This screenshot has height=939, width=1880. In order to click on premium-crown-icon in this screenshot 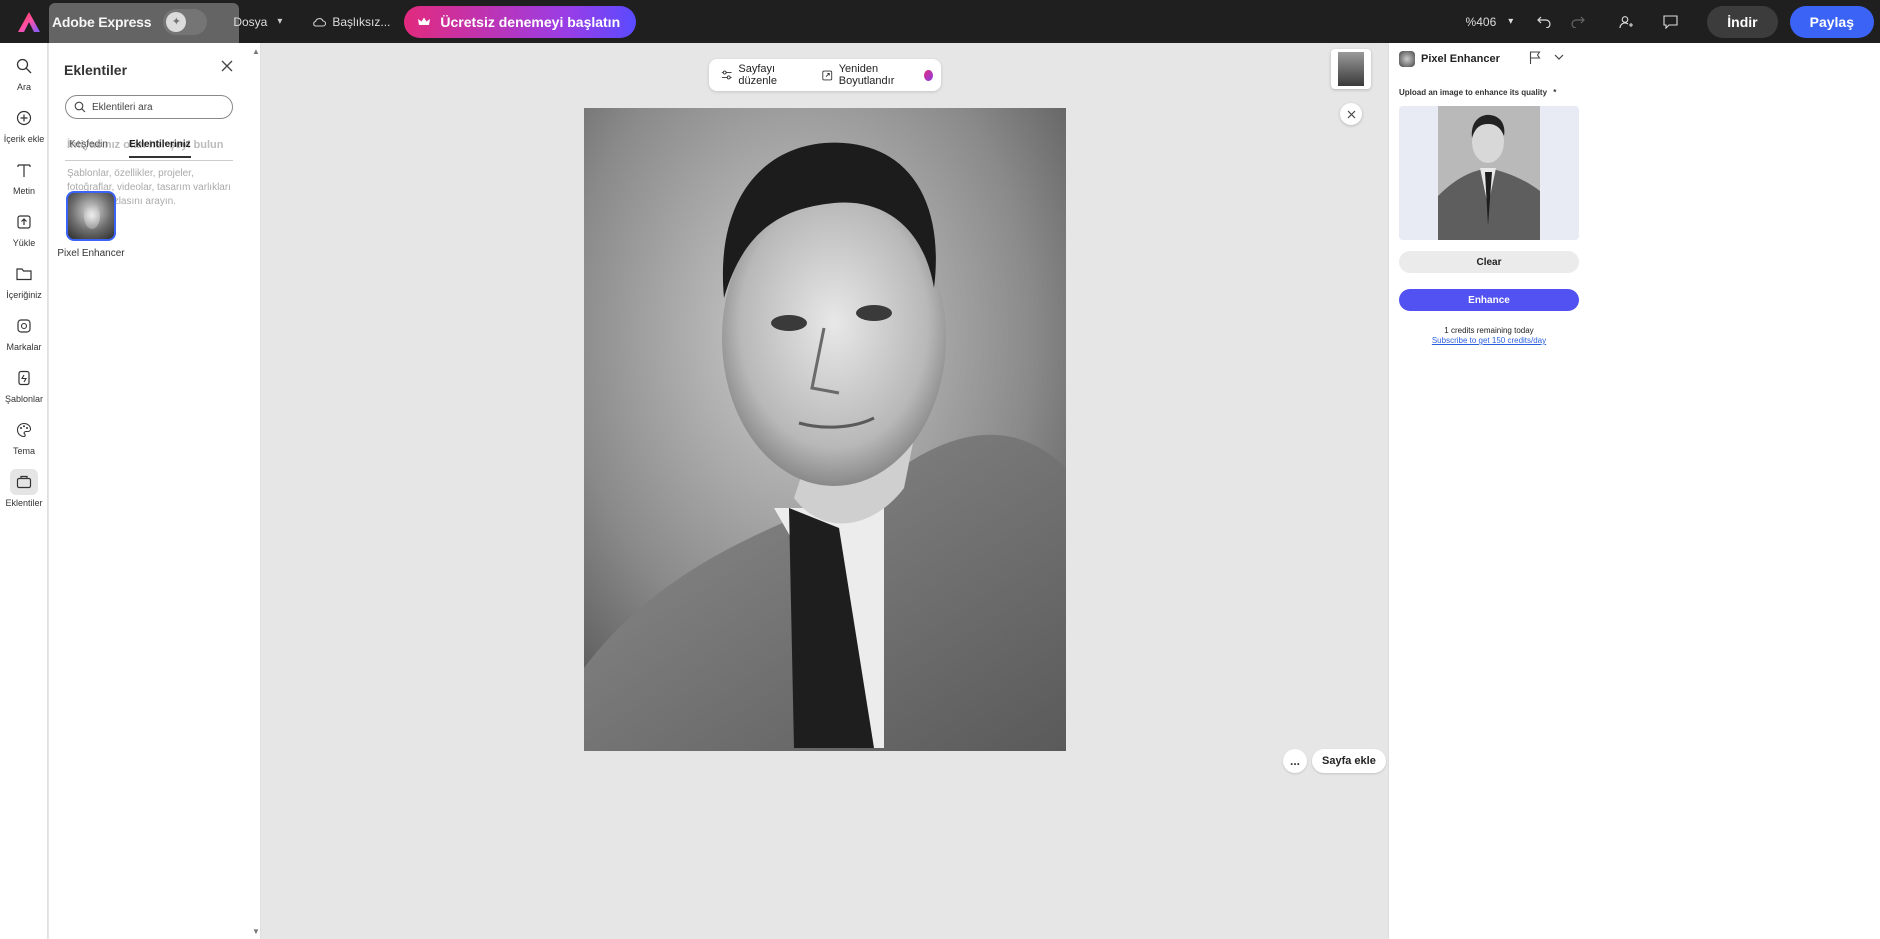, I will do `click(928, 75)`.